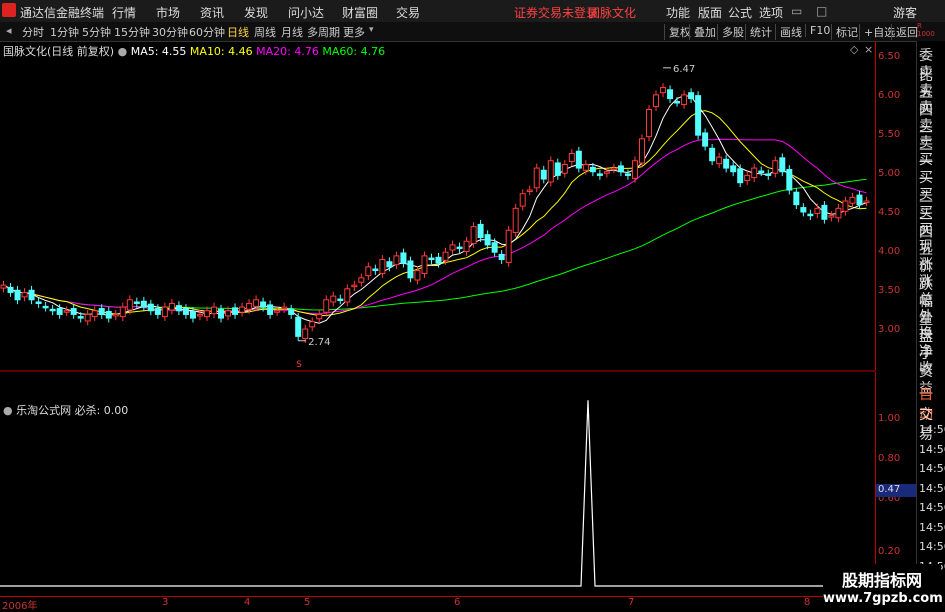  What do you see at coordinates (771, 12) in the screenshot?
I see `menu-xuanxiang: 选项` at bounding box center [771, 12].